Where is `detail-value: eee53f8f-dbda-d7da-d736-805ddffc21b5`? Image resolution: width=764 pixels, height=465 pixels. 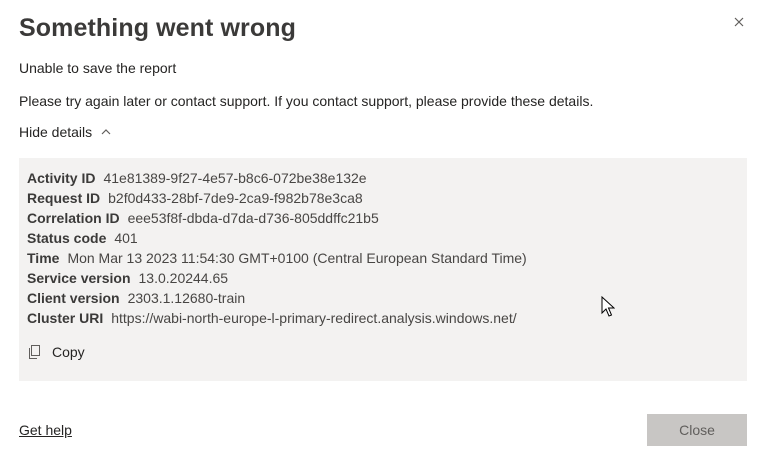
detail-value: eee53f8f-dbda-d7da-d736-805ddffc21b5 is located at coordinates (253, 218).